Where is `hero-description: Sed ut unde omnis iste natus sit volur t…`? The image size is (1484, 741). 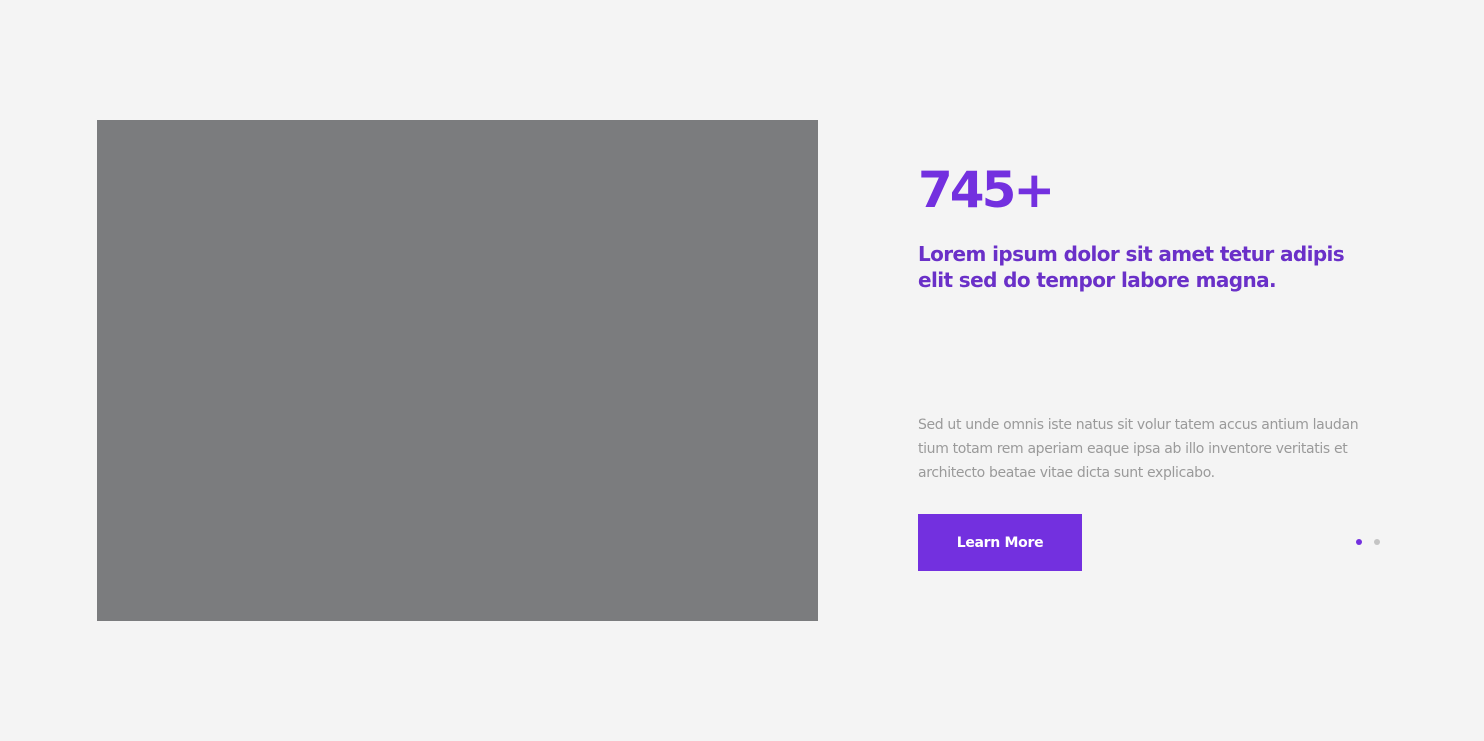
hero-description: Sed ut unde omnis iste natus sit volur t… is located at coordinates (1138, 449).